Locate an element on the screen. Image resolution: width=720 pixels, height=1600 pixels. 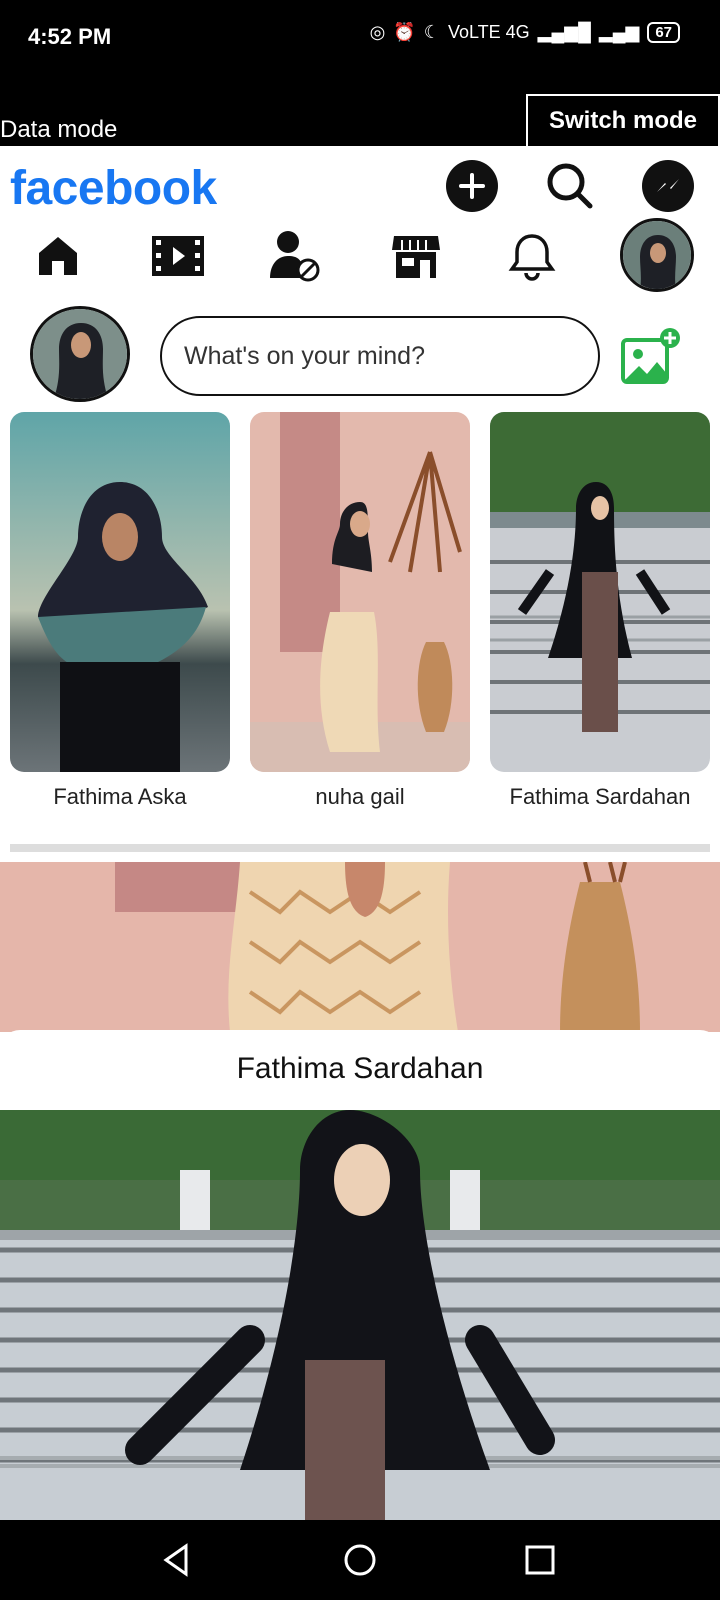
add-photo-icon is located at coordinates (650, 356).